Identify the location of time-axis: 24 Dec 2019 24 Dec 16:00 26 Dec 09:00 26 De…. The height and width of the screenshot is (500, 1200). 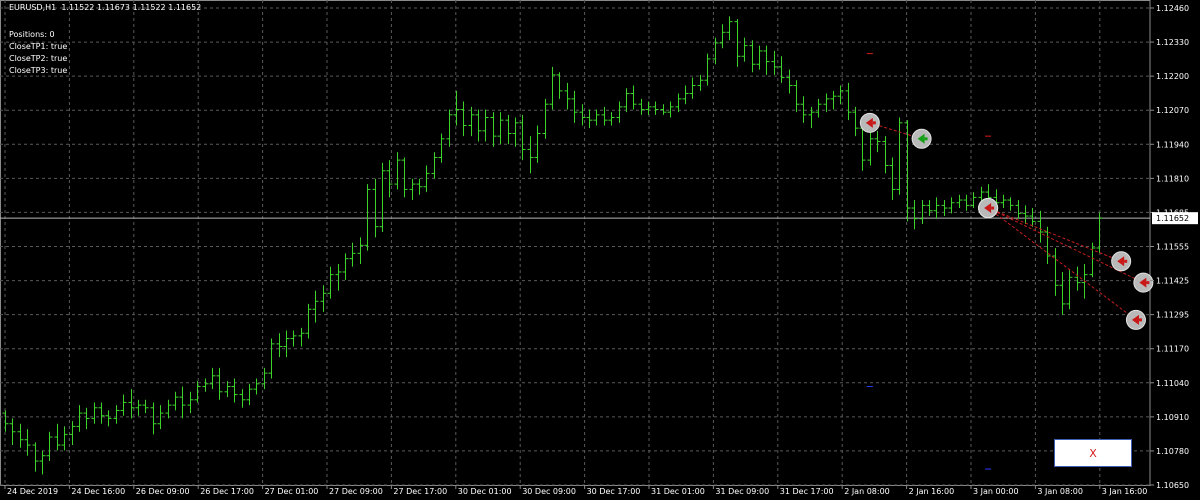
(575, 490).